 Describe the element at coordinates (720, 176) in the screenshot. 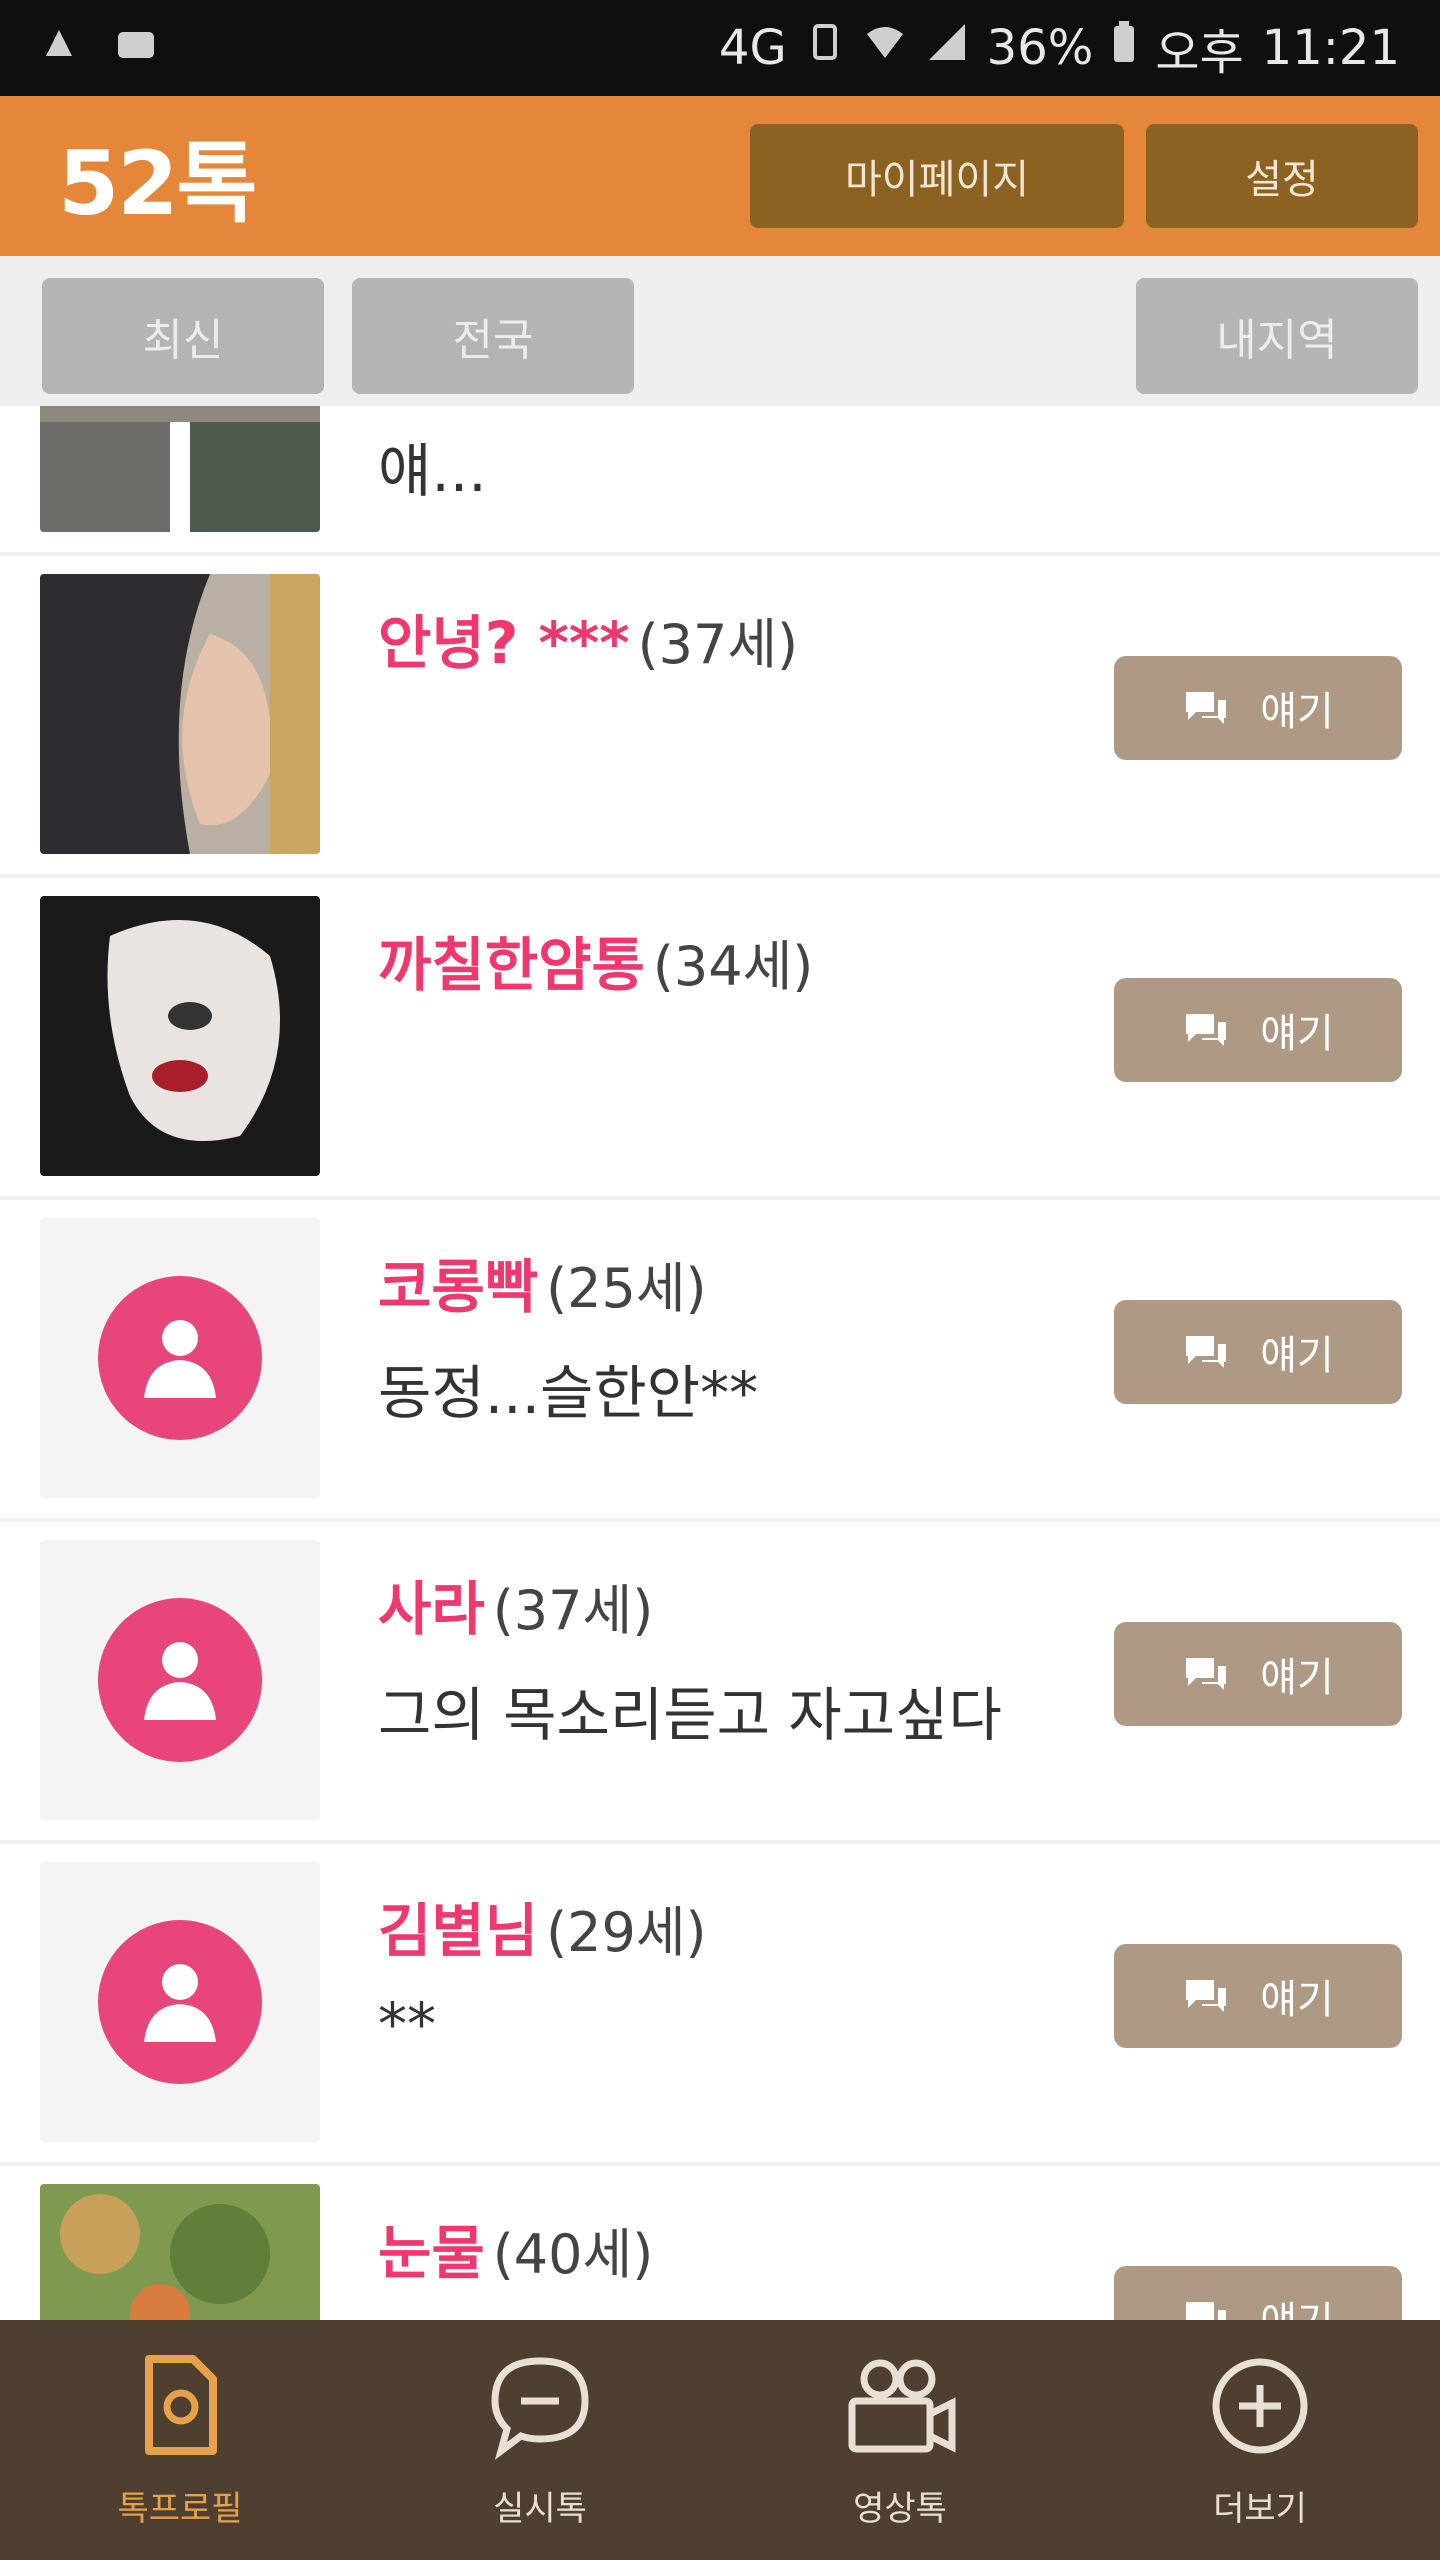

I see `app-header: 52톡 마이페이지 설정` at that location.